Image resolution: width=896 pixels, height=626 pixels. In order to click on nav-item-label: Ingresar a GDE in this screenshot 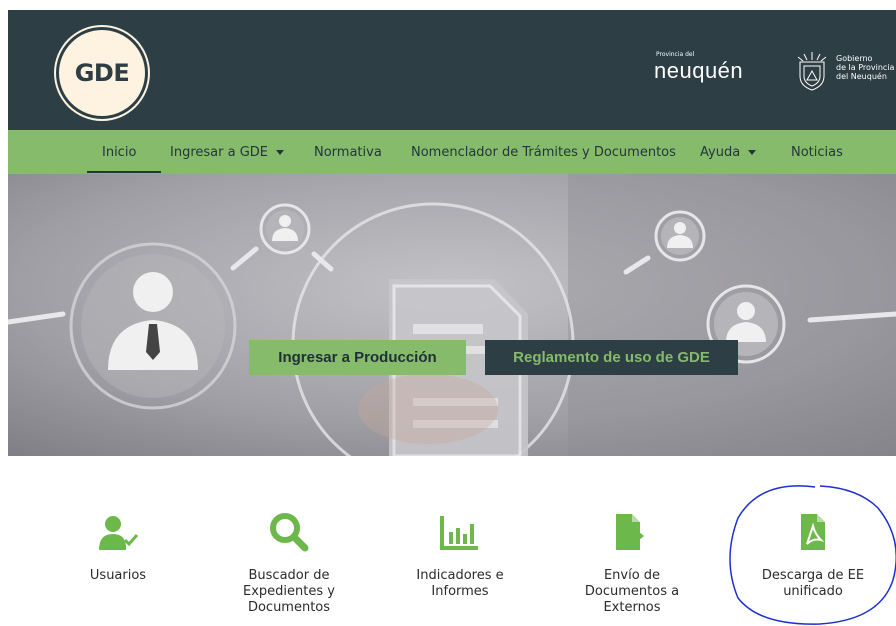, I will do `click(219, 152)`.